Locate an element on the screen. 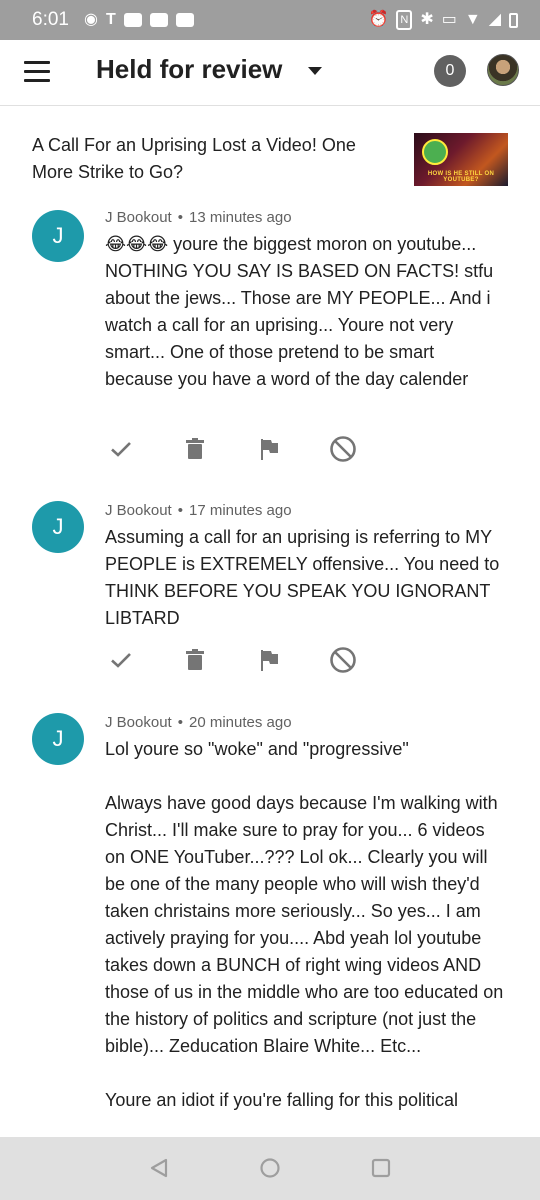 This screenshot has width=540, height=1200. comment-meta: J Bookout • 17 minutes ago is located at coordinates (198, 510).